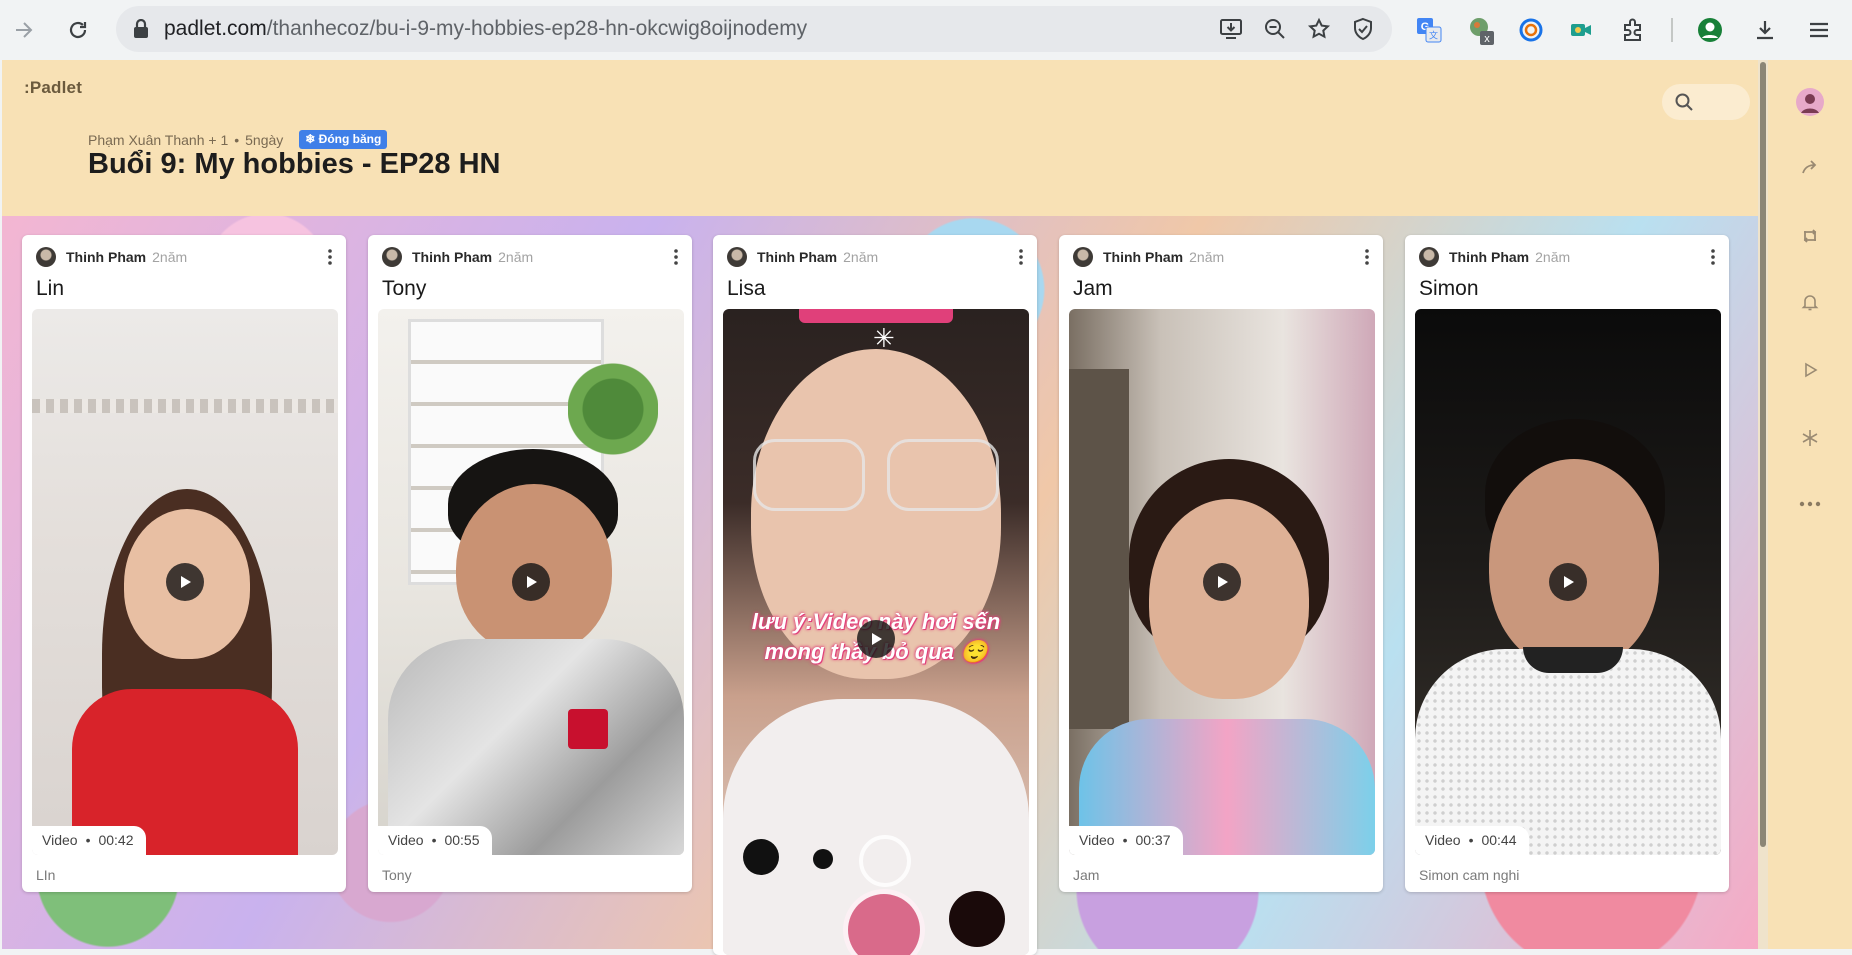 The image size is (1852, 955). I want to click on lock-icon, so click(141, 29).